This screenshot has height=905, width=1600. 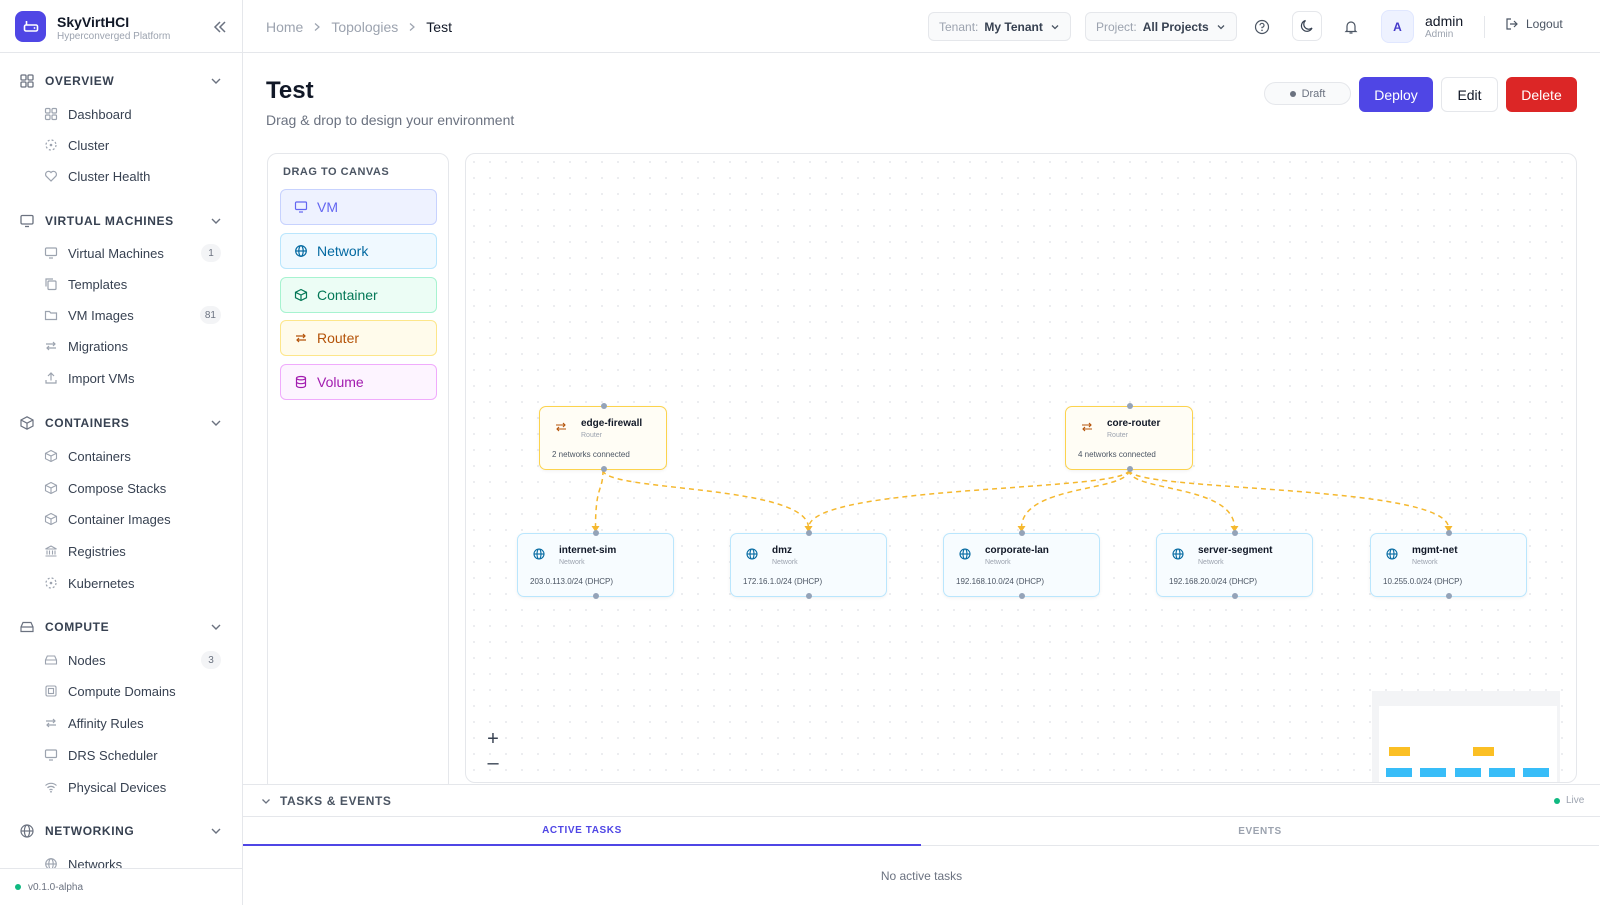 I want to click on tab-events: EVENTS, so click(x=1260, y=831).